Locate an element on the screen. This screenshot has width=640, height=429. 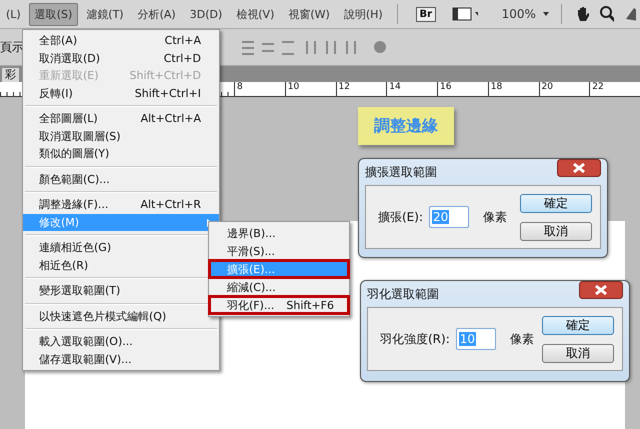
ruler-number: 16 is located at coordinates (462, 89).